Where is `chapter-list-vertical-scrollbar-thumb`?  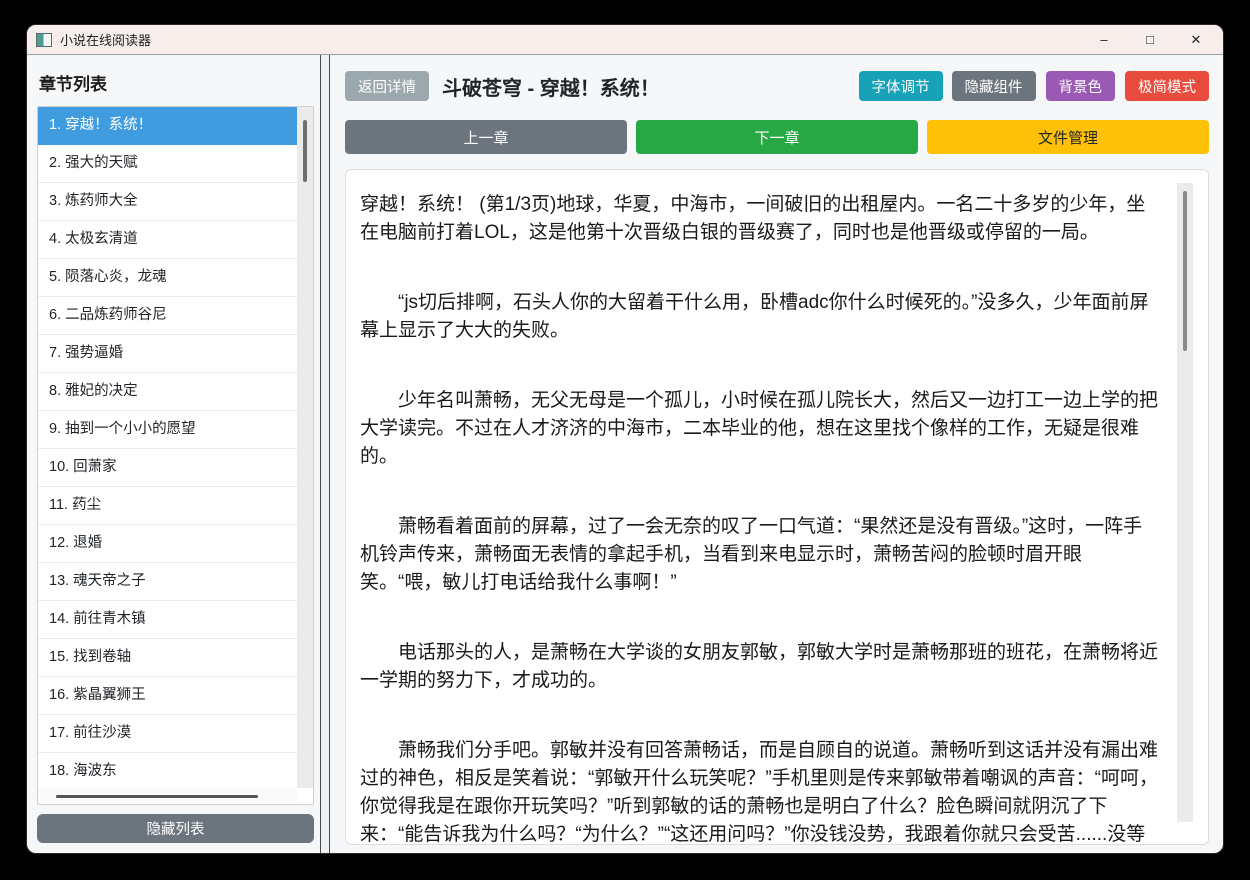 chapter-list-vertical-scrollbar-thumb is located at coordinates (305, 151).